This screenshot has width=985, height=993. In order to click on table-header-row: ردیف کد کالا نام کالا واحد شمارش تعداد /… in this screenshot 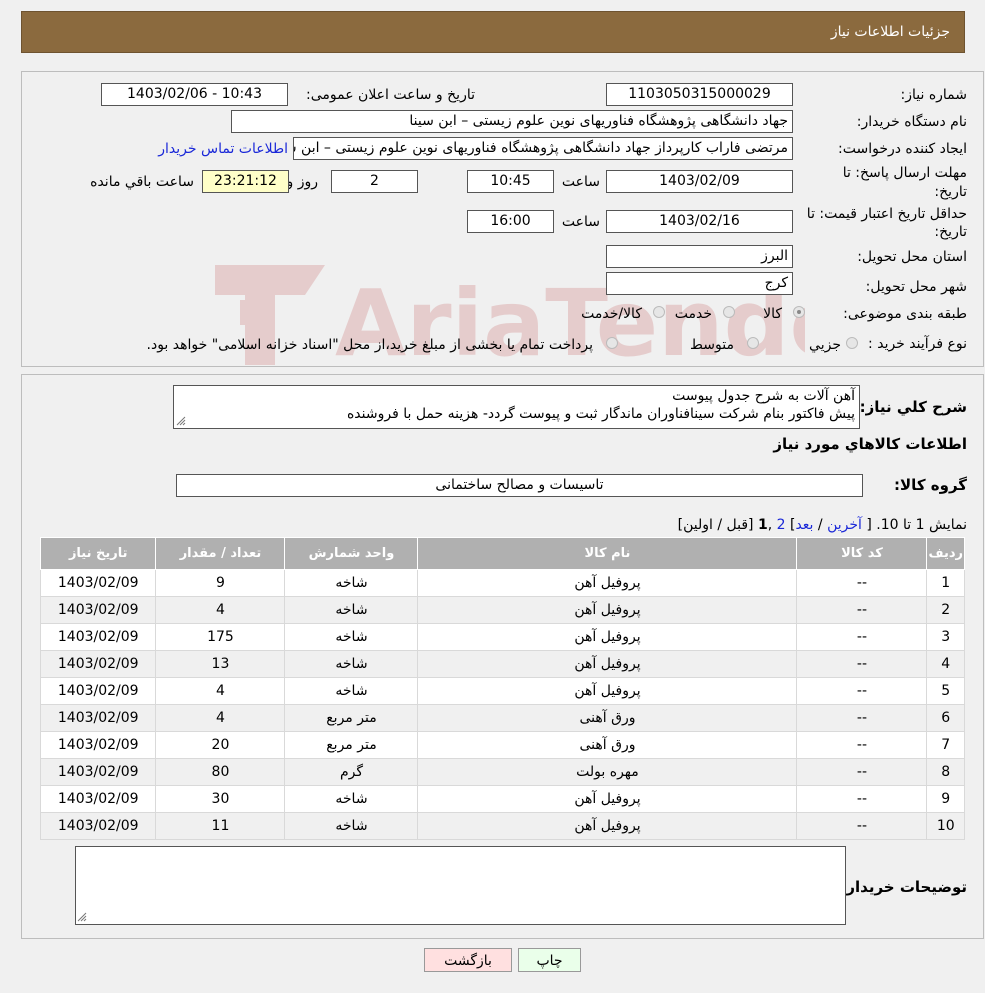, I will do `click(502, 553)`.